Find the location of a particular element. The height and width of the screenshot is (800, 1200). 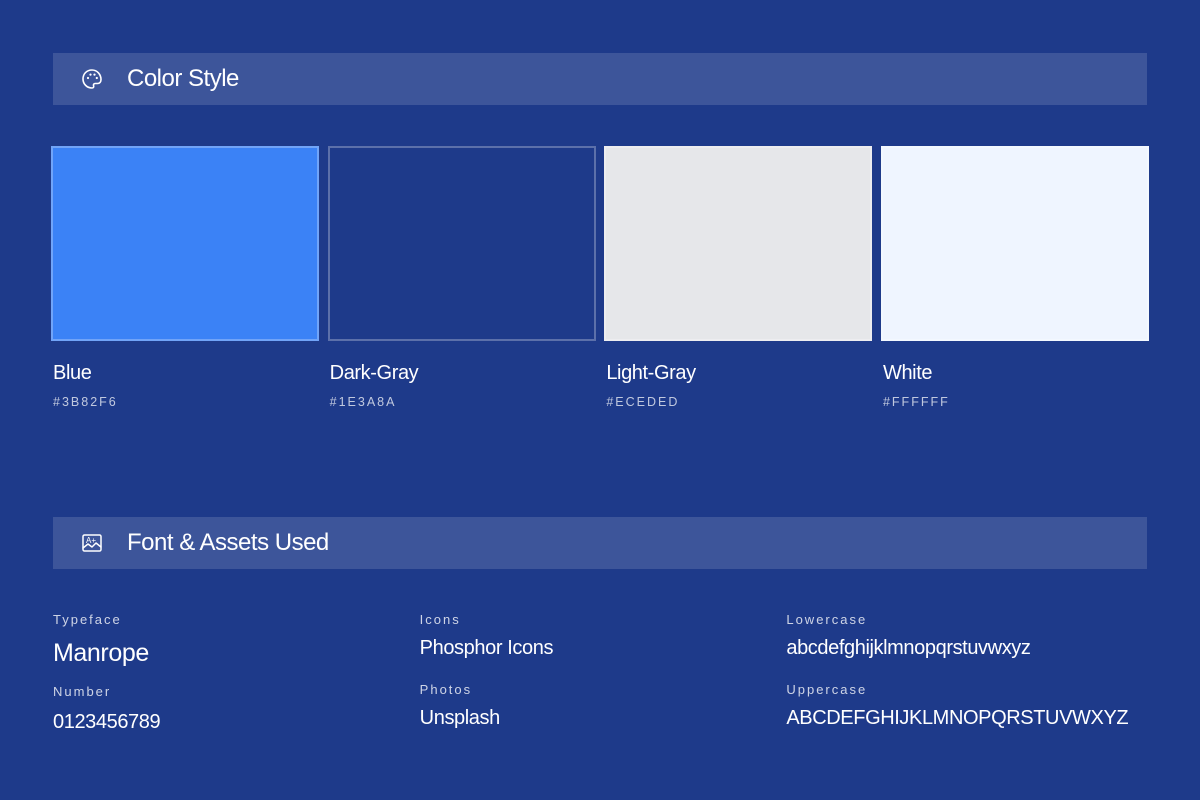

photos-label: Photos is located at coordinates (446, 689).